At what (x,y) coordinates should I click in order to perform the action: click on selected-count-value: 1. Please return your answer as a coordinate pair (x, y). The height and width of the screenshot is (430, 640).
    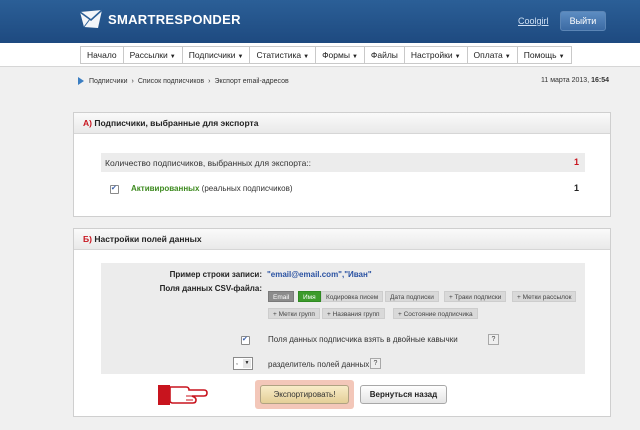
    Looking at the image, I should click on (576, 162).